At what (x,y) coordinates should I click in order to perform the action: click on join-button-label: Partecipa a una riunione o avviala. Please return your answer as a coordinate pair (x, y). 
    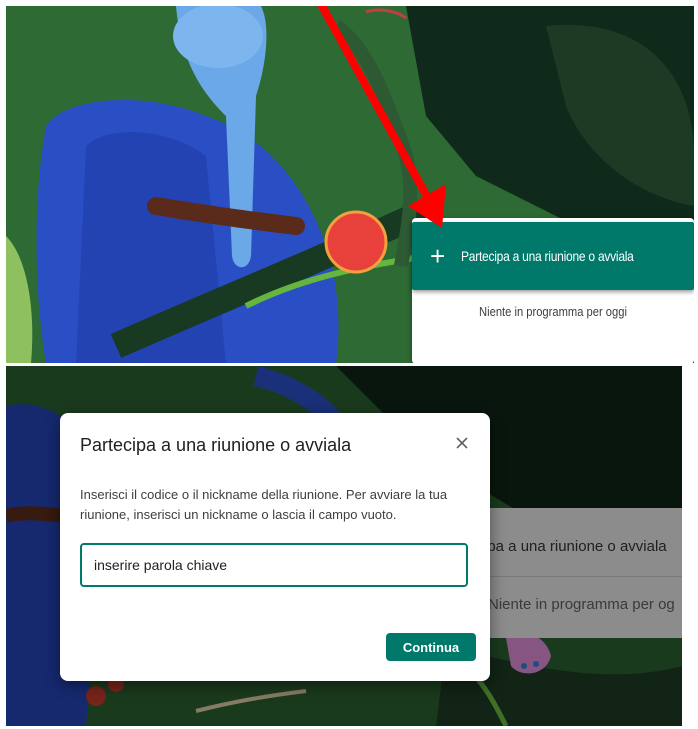
    Looking at the image, I should click on (547, 256).